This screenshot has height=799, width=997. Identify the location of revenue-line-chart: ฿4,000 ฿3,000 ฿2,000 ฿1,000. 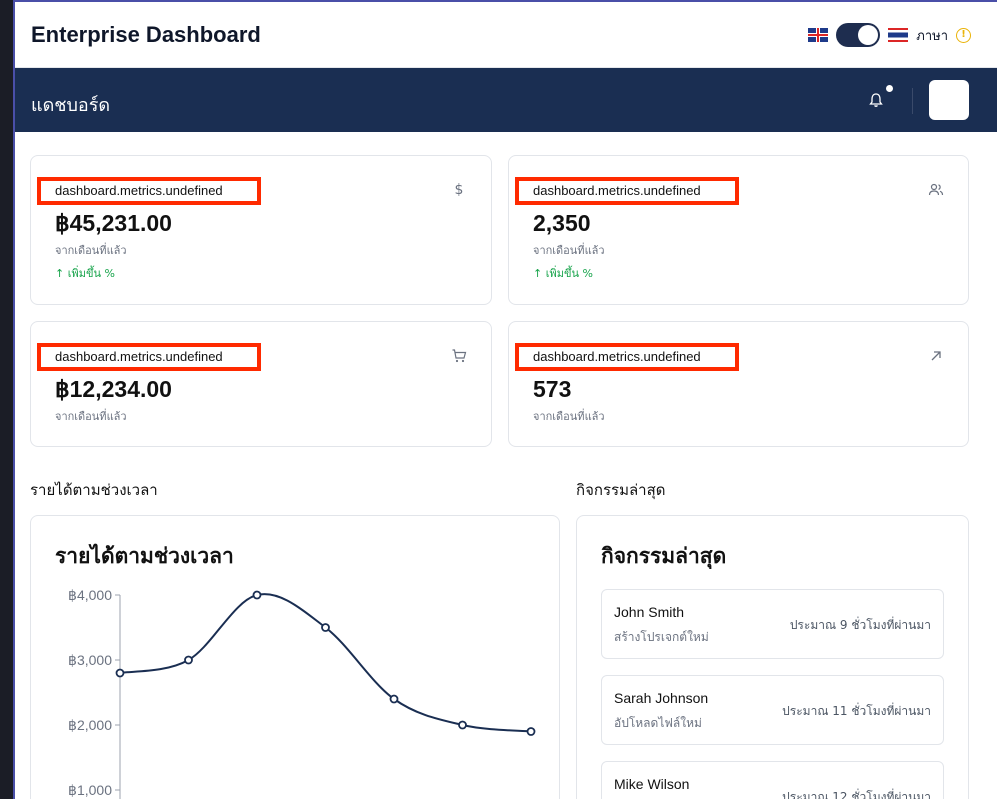
(302, 693).